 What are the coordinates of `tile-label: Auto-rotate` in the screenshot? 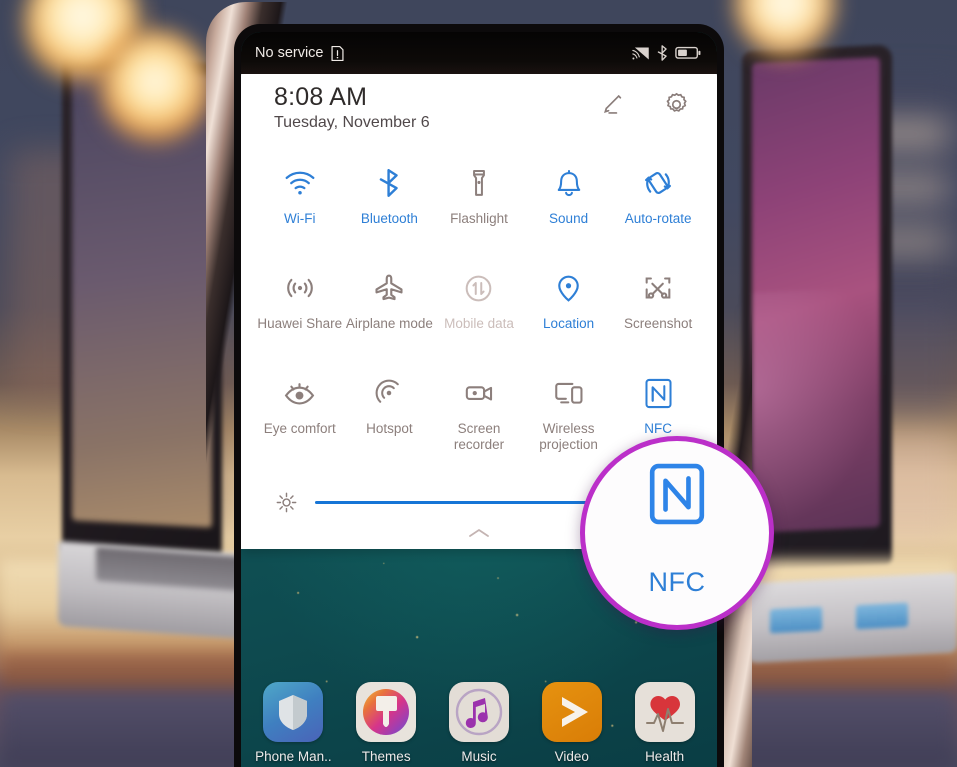 It's located at (658, 218).